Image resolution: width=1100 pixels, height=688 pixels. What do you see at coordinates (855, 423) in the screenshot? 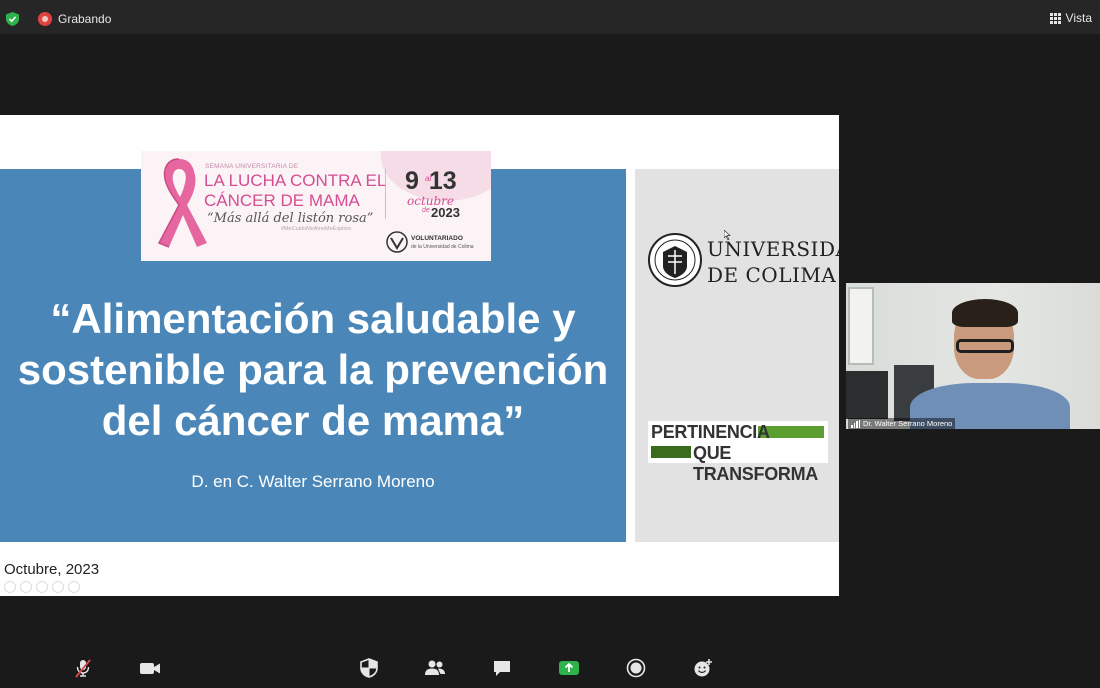
I see `signal-strength-icon` at bounding box center [855, 423].